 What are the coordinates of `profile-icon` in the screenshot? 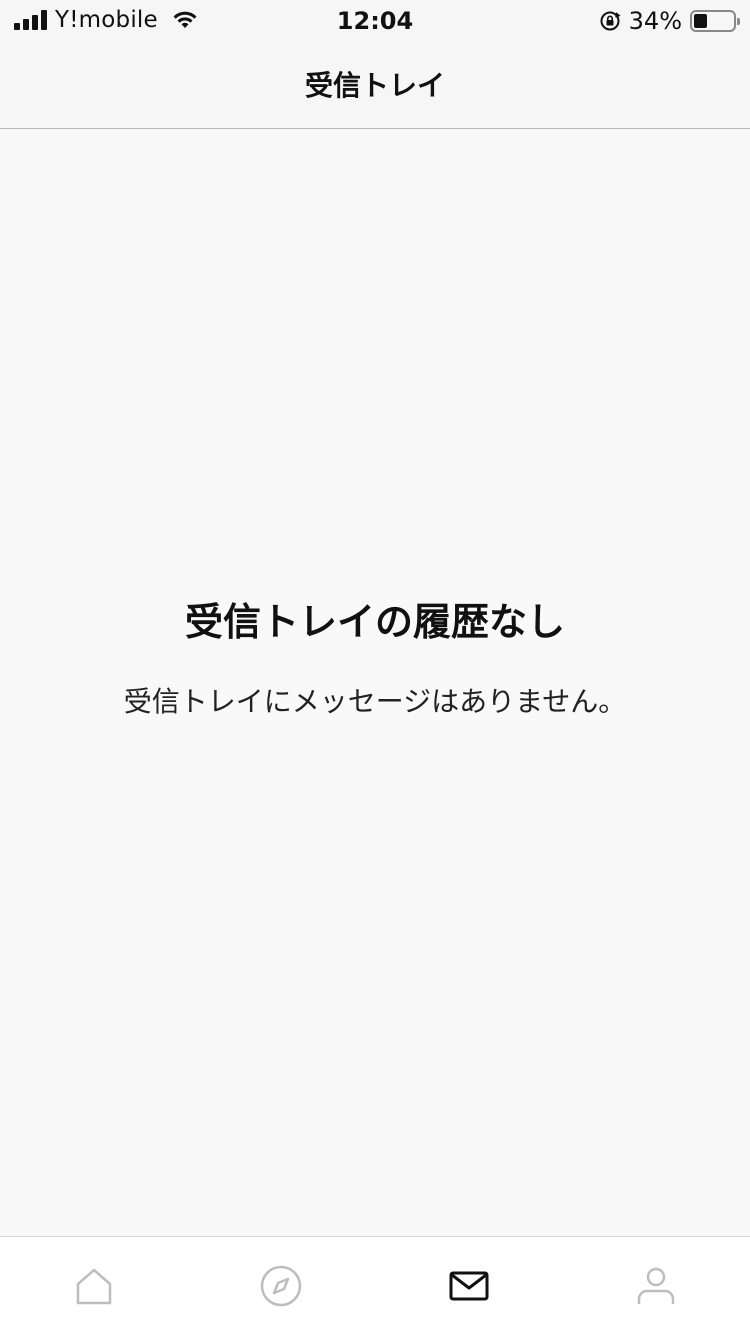 It's located at (656, 1285).